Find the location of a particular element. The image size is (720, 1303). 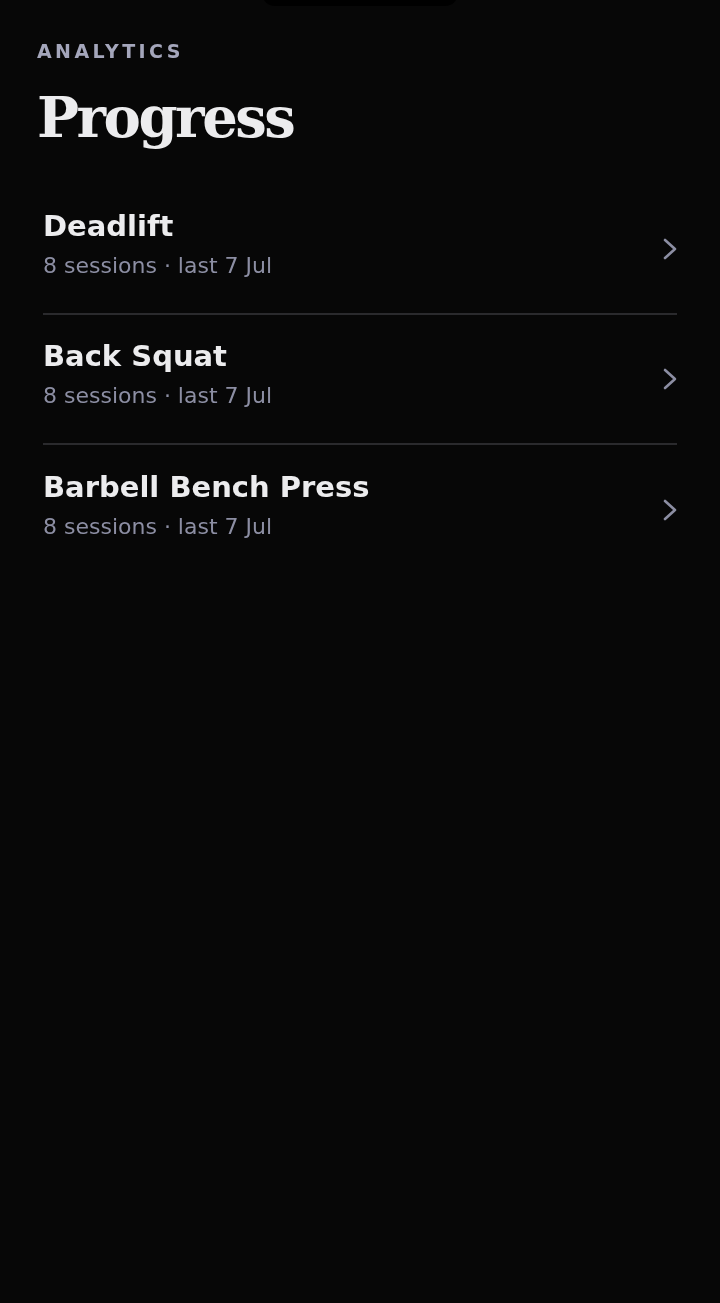

exercise-row: Barbell Bench Press 8 sessions · last 7 Jul is located at coordinates (360, 510).